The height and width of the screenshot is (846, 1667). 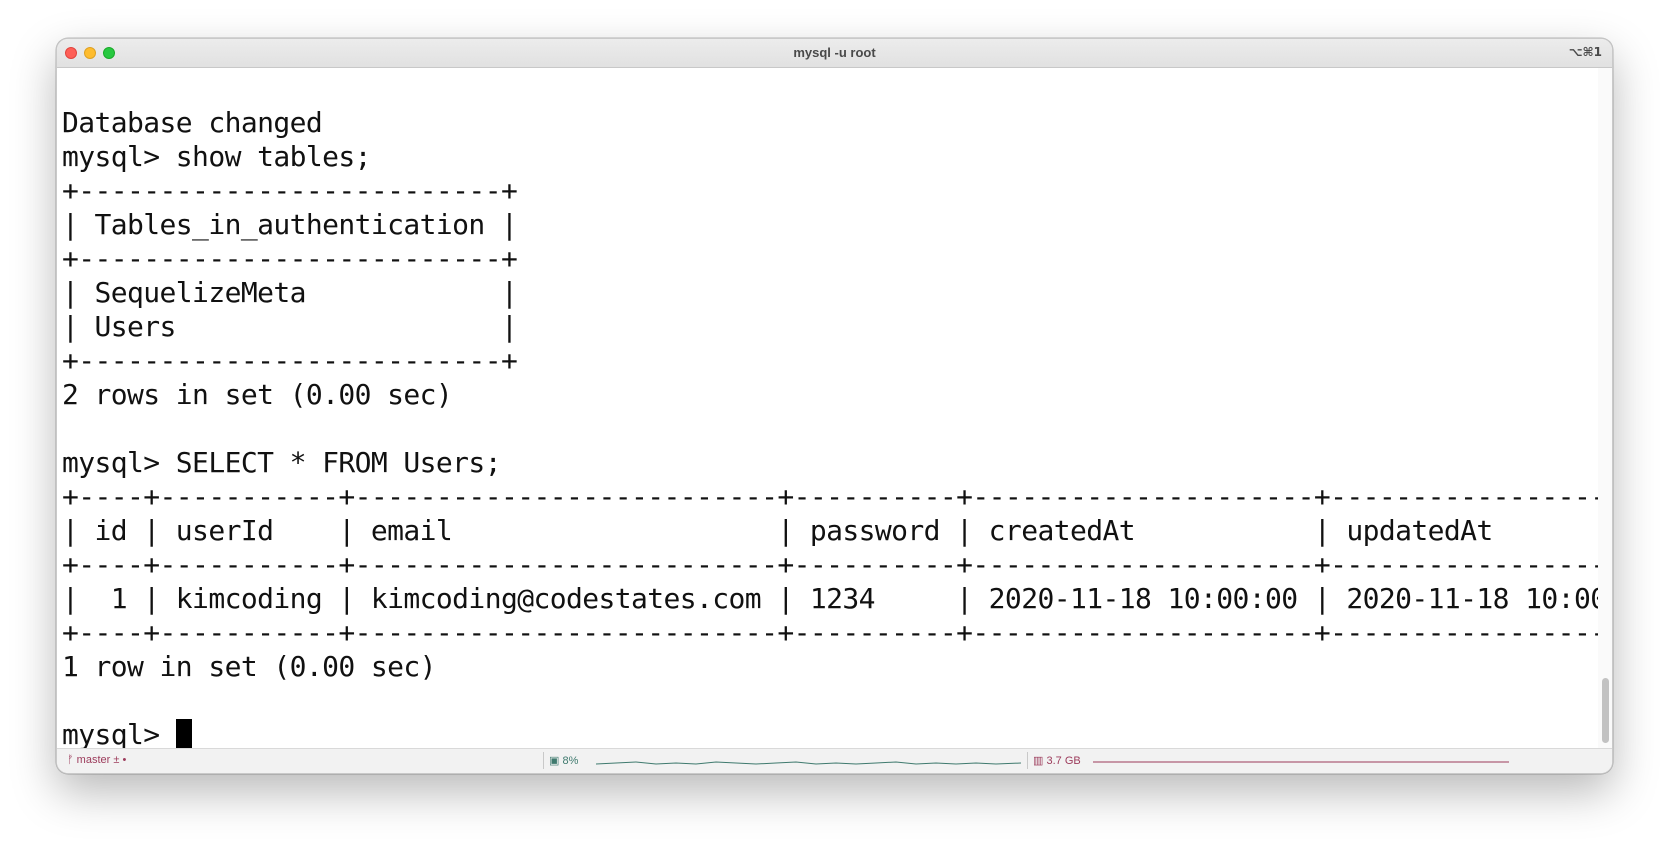 I want to click on terminal-line: 2 rows in set (0.00 sec), so click(x=257, y=394).